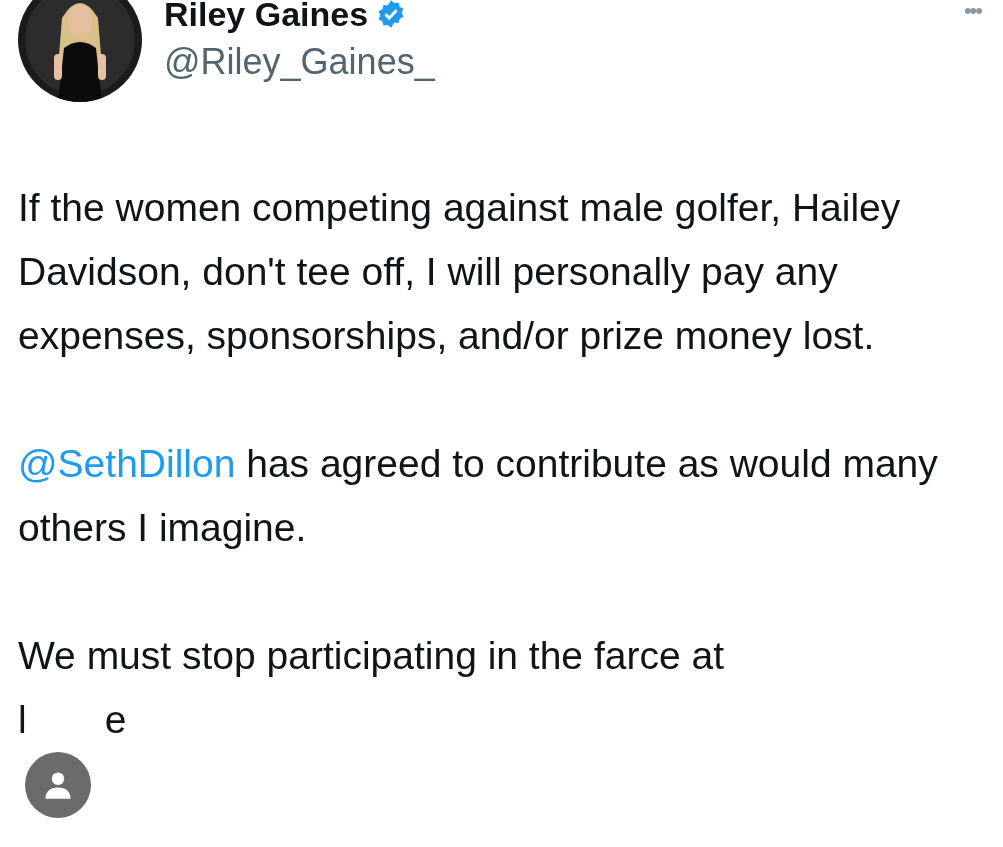 The height and width of the screenshot is (847, 1003). Describe the element at coordinates (564, 62) in the screenshot. I see `author-handle: @Riley_Gaines_` at that location.